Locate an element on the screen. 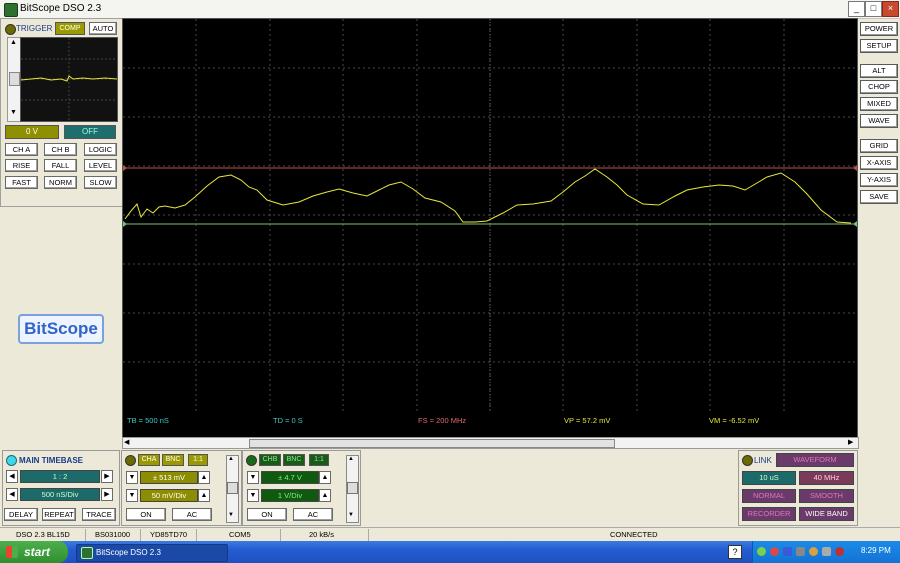  cha-on-button: ON is located at coordinates (146, 514).